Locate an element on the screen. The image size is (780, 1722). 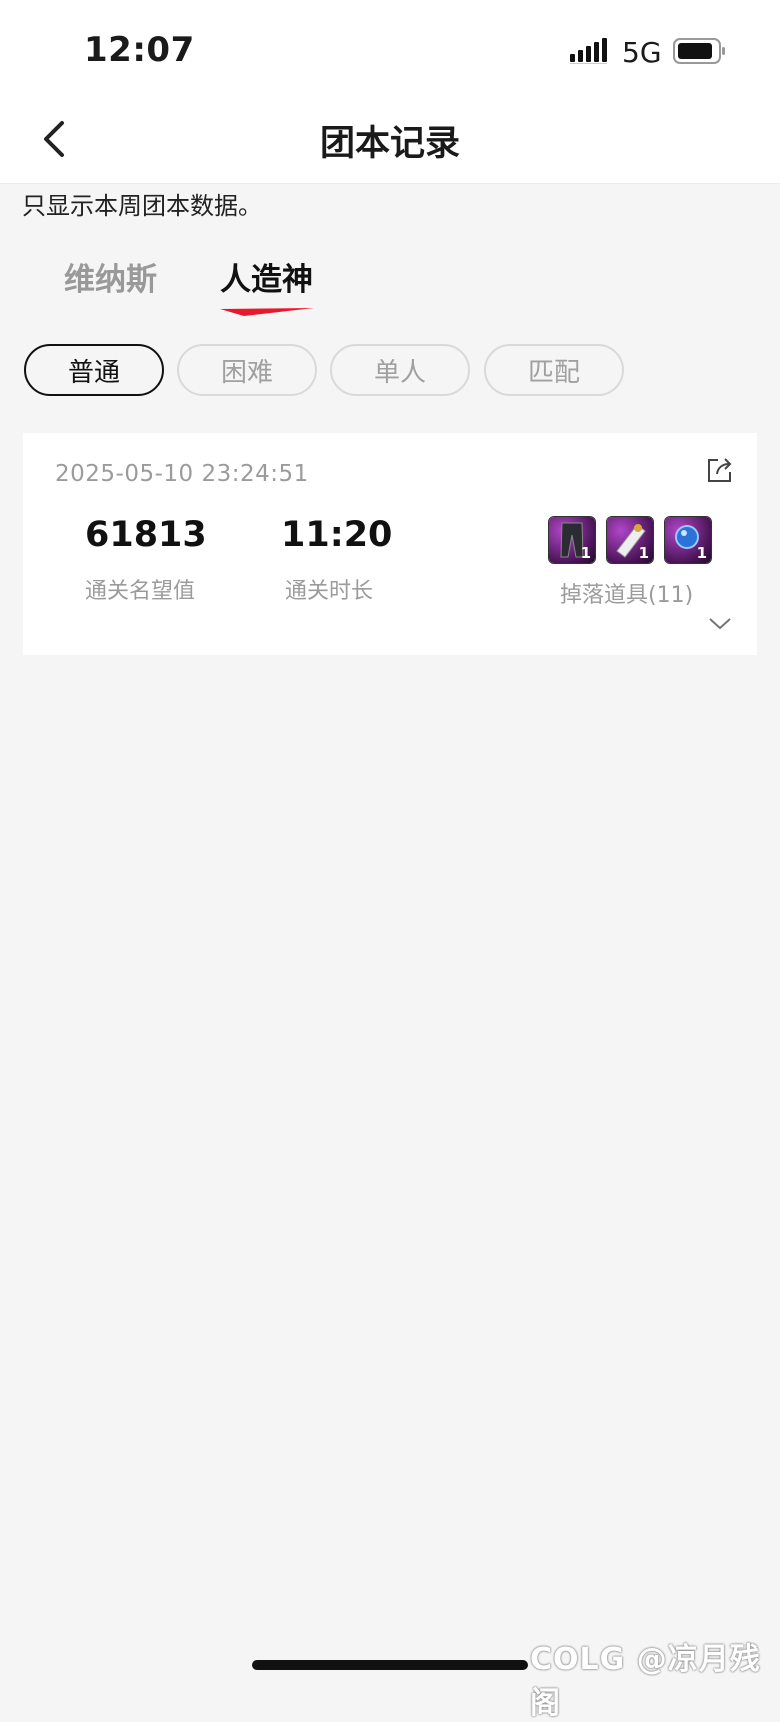
tab-venus: 维纳斯 is located at coordinates (110, 276).